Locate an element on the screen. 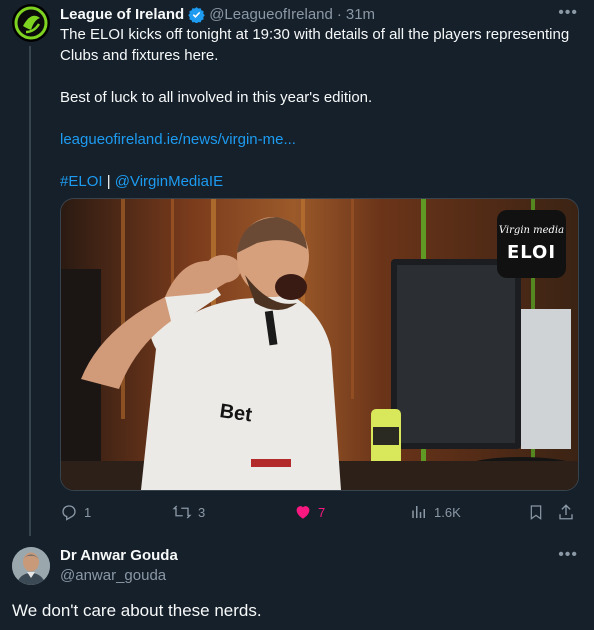 This screenshot has width=594, height=630. reply-action: 1 is located at coordinates (75, 512).